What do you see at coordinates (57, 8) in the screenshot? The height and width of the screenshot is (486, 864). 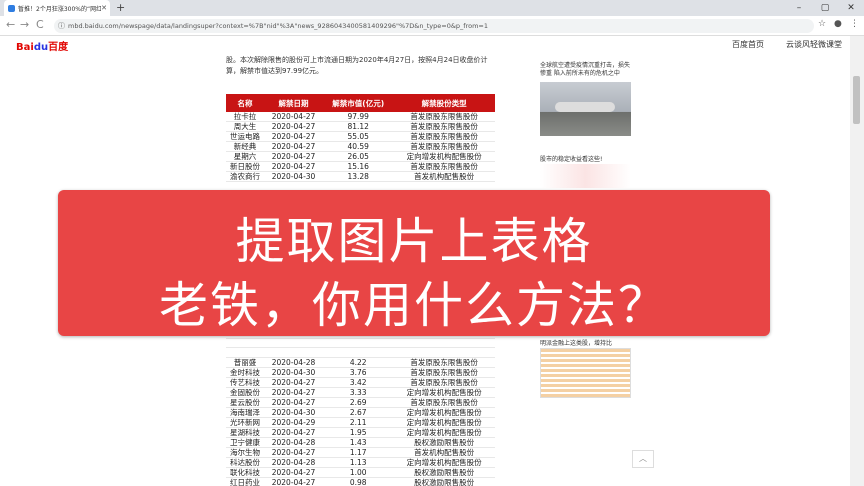 I see `browser-tab: 暂推！2个月狂涨300%的“网红… ✕` at bounding box center [57, 8].